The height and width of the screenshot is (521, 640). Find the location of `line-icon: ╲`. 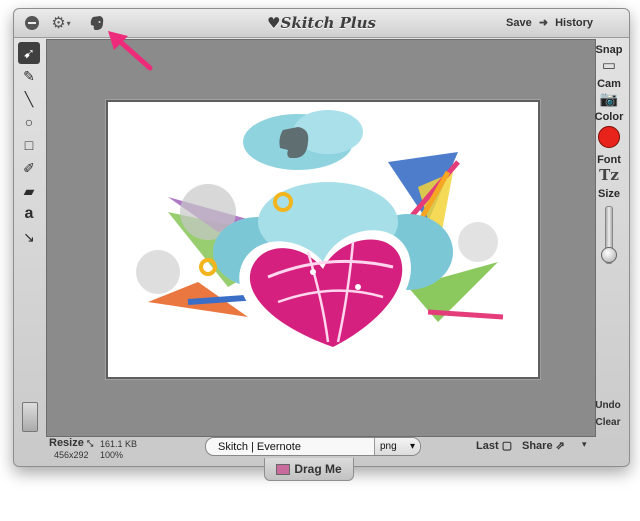

line-icon: ╲ is located at coordinates (29, 98).